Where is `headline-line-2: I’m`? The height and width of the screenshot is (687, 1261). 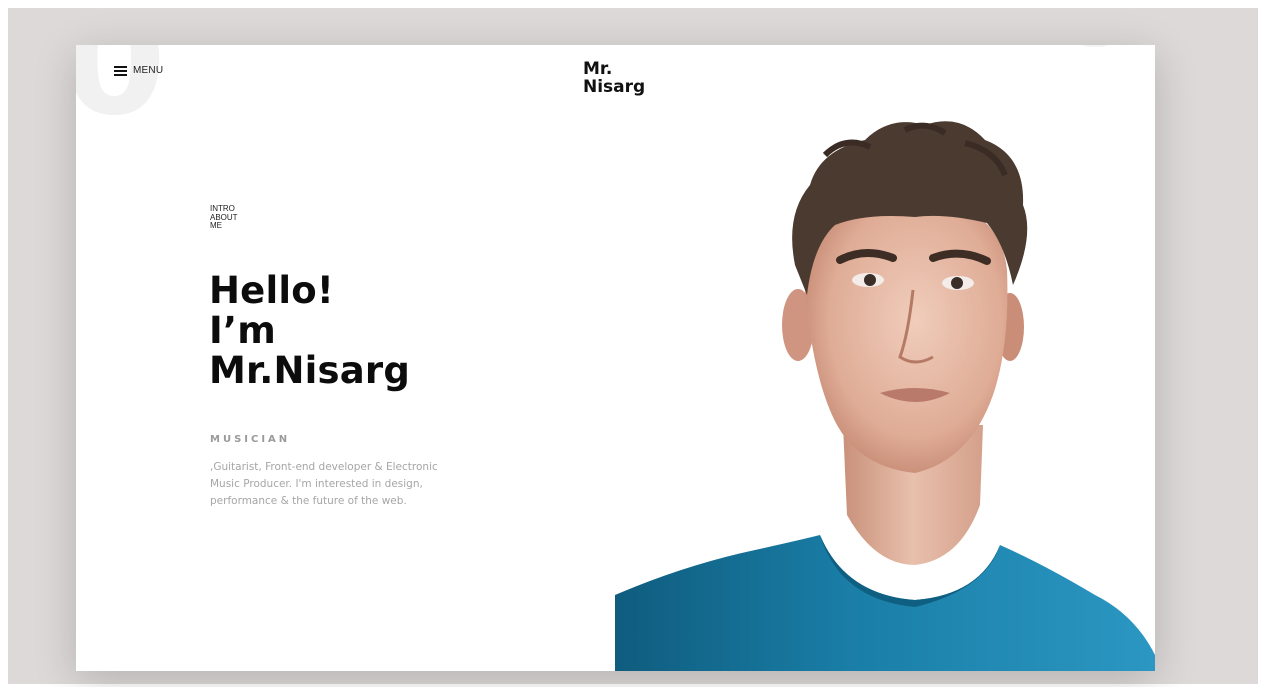 headline-line-2: I’m is located at coordinates (242, 330).